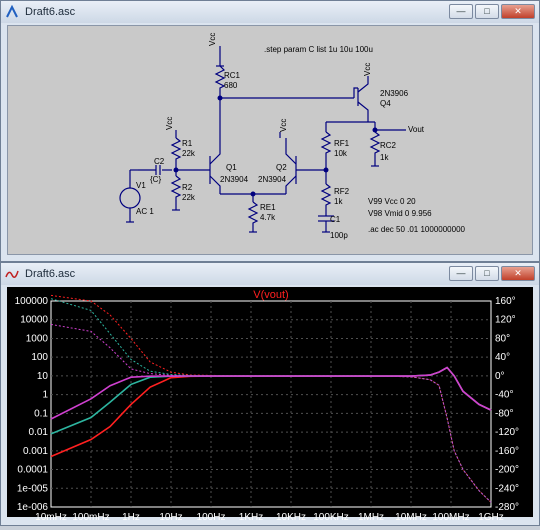 The image size is (540, 530). I want to click on y-right-tick-label: 0°, so click(500, 376).